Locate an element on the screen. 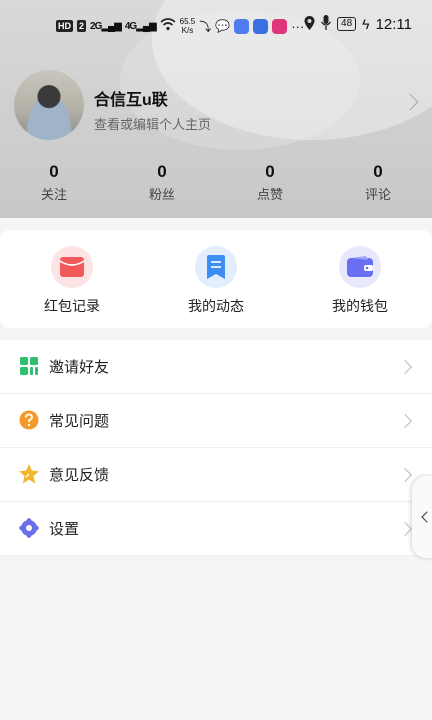 Image resolution: width=432 pixels, height=720 pixels. chevron-left-icon is located at coordinates (426, 517).